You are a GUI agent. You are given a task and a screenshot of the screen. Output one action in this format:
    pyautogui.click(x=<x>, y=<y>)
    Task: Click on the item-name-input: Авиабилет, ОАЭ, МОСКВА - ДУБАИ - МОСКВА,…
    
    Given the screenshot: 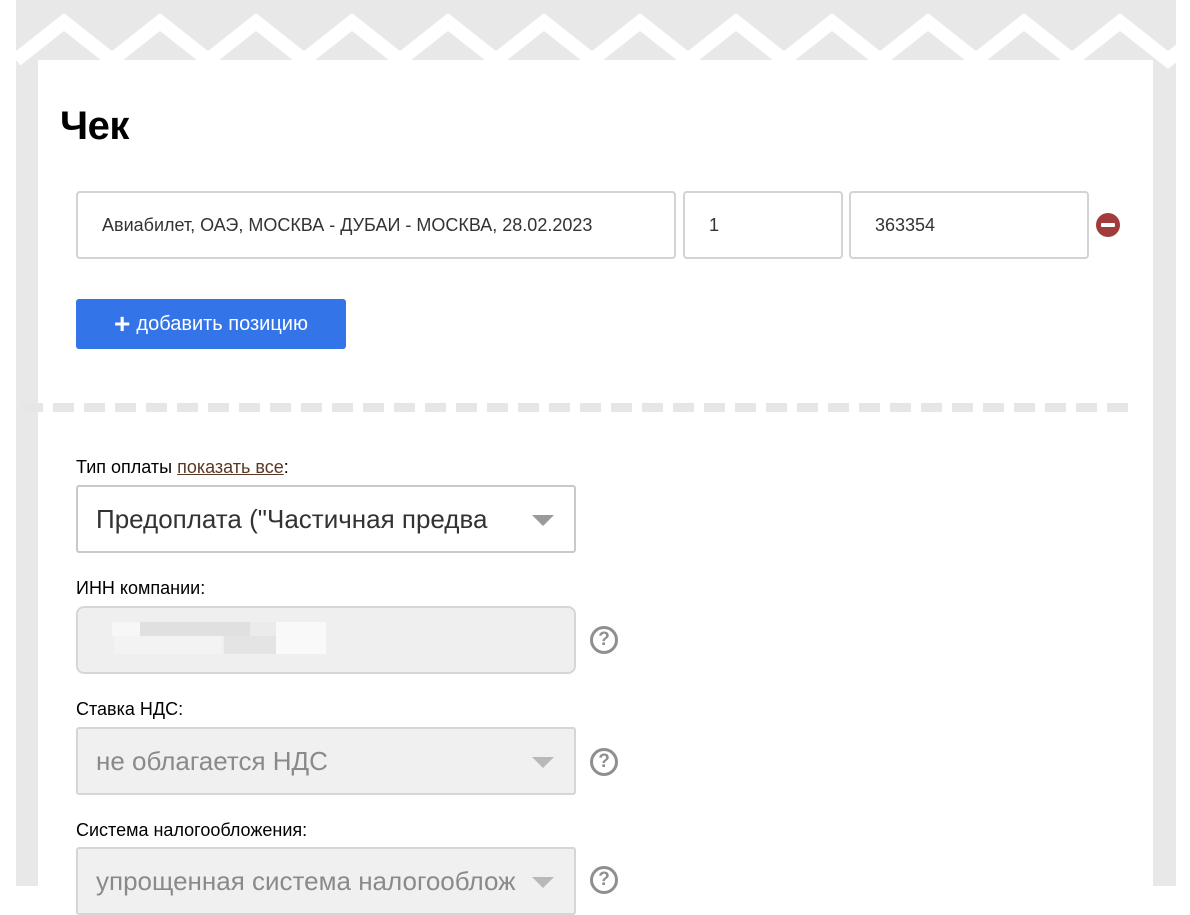 What is the action you would take?
    pyautogui.click(x=376, y=225)
    